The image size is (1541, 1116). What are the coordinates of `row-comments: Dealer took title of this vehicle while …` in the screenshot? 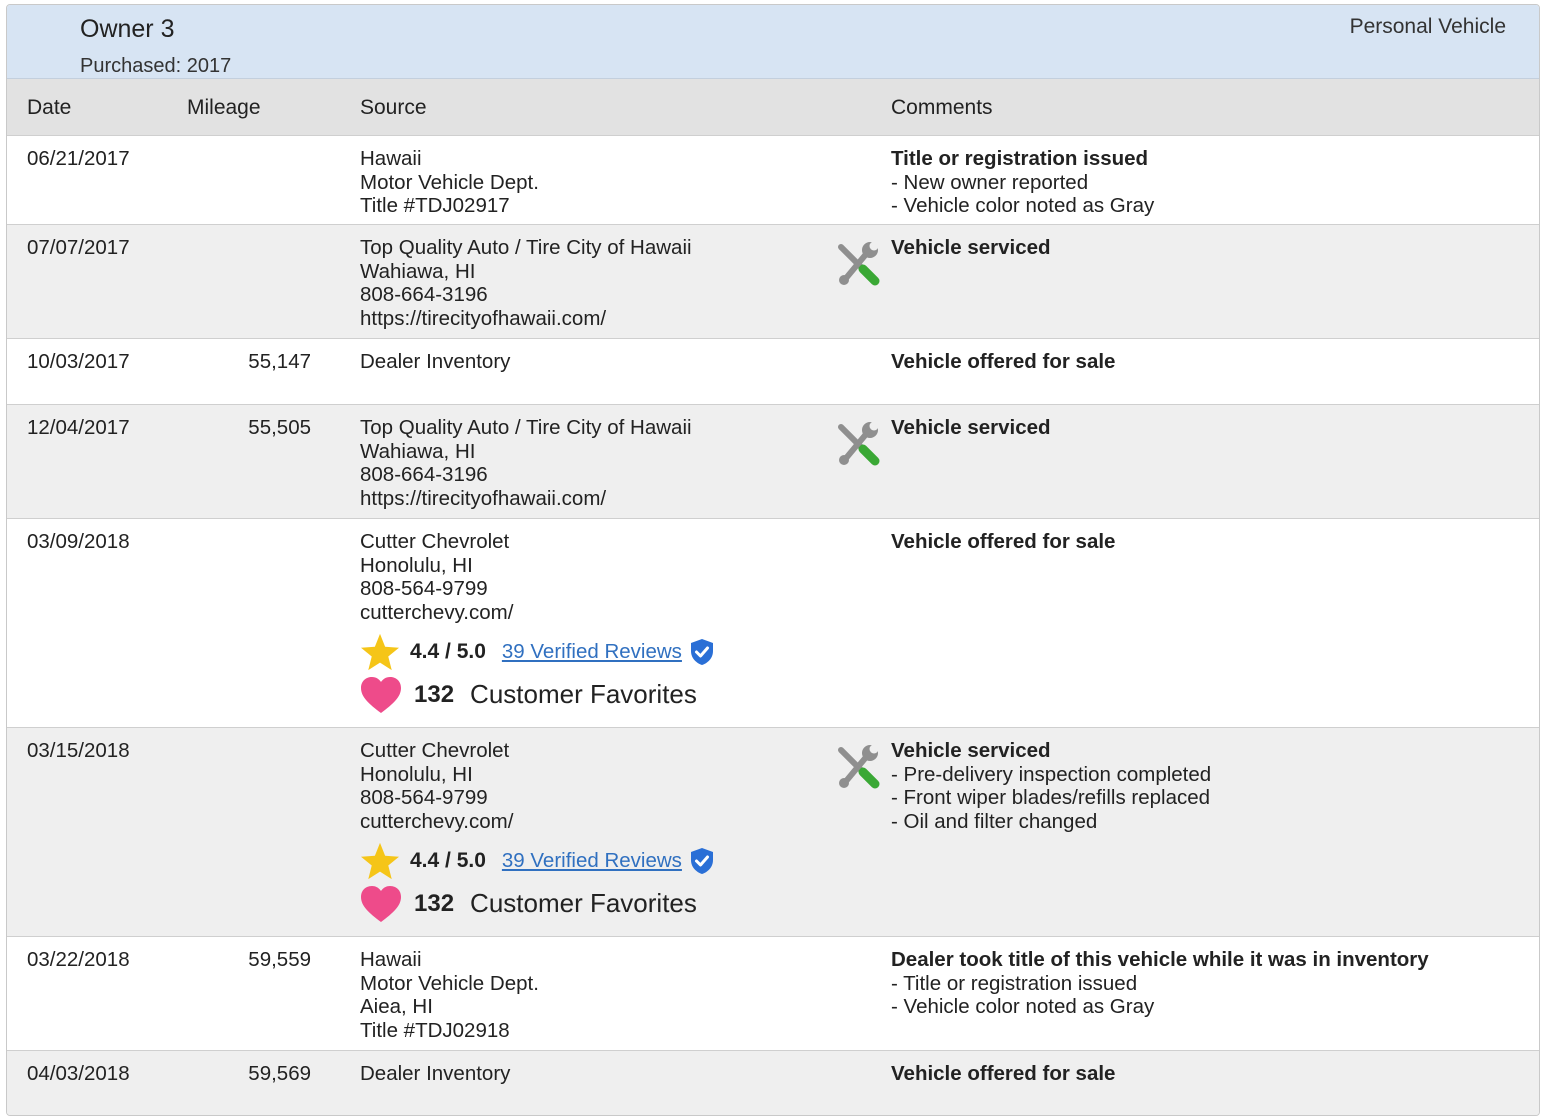 It's located at (1160, 983).